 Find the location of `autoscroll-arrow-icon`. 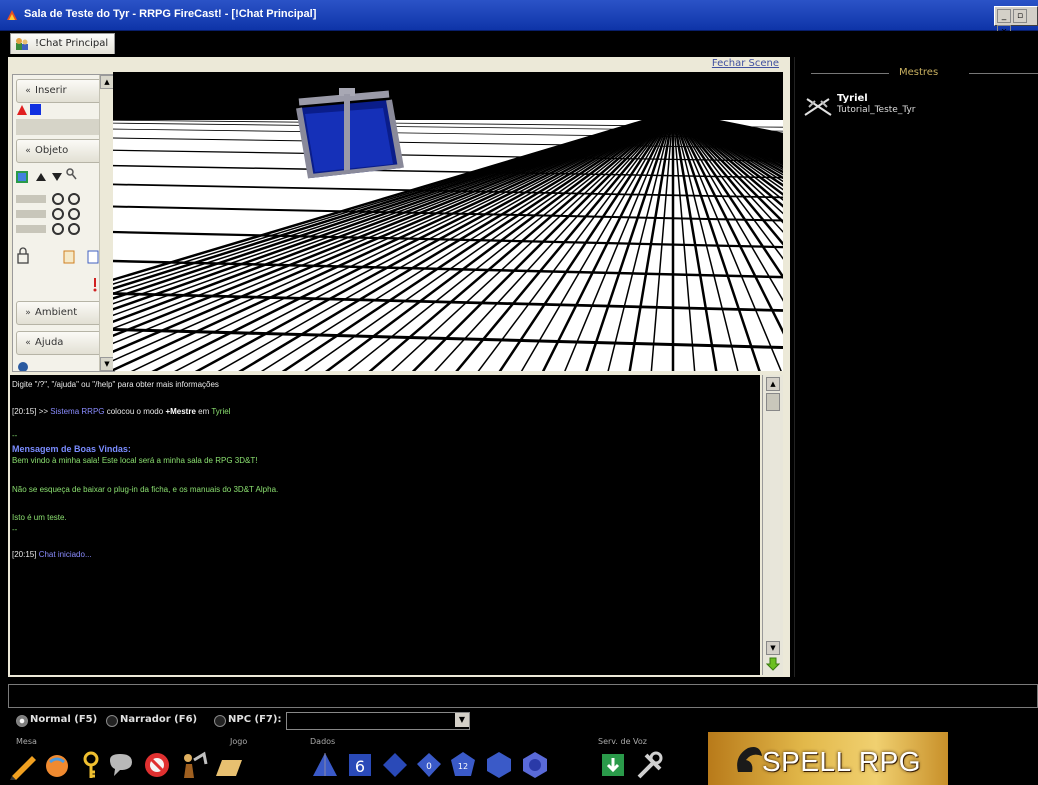

autoscroll-arrow-icon is located at coordinates (773, 664).